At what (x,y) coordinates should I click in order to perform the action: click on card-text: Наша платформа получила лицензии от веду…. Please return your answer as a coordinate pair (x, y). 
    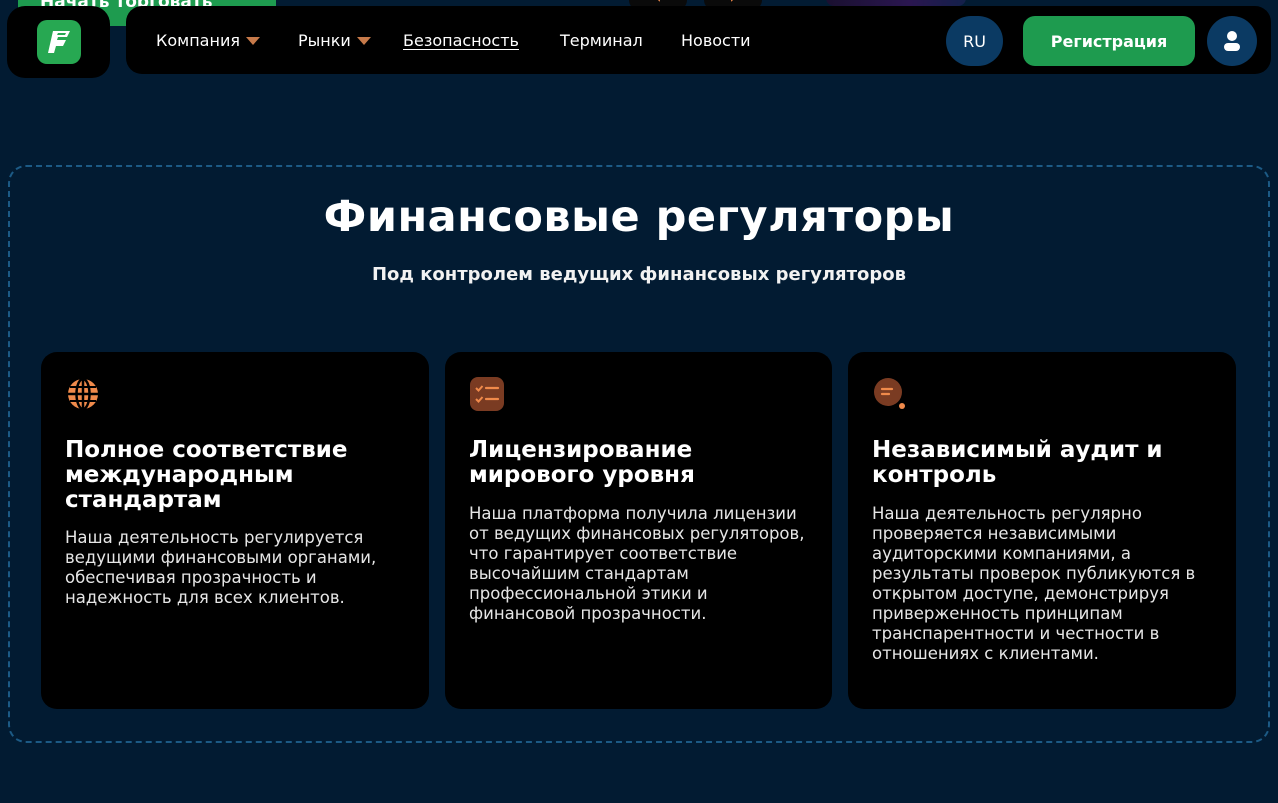
    Looking at the image, I should click on (639, 564).